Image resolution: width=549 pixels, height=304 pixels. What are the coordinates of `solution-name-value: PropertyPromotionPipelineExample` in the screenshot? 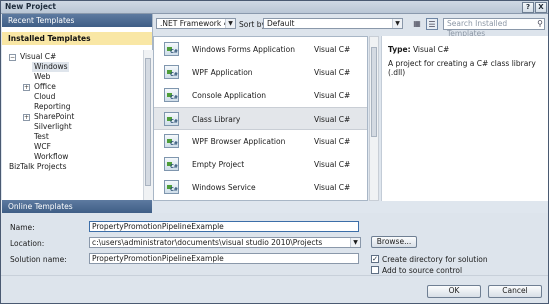 It's located at (158, 258).